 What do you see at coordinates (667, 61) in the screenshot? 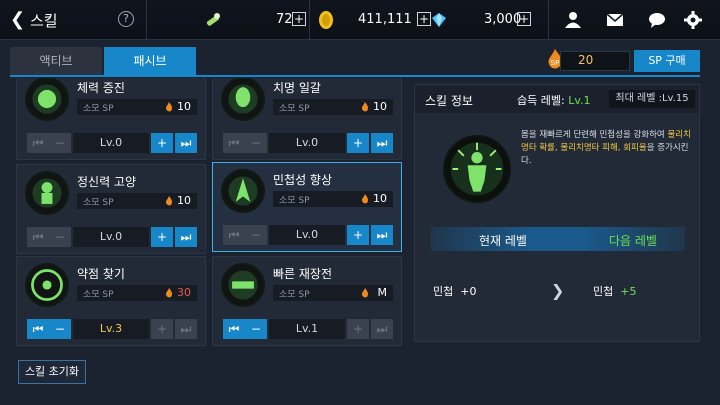
I see `buy-sp-button: SP 구매` at bounding box center [667, 61].